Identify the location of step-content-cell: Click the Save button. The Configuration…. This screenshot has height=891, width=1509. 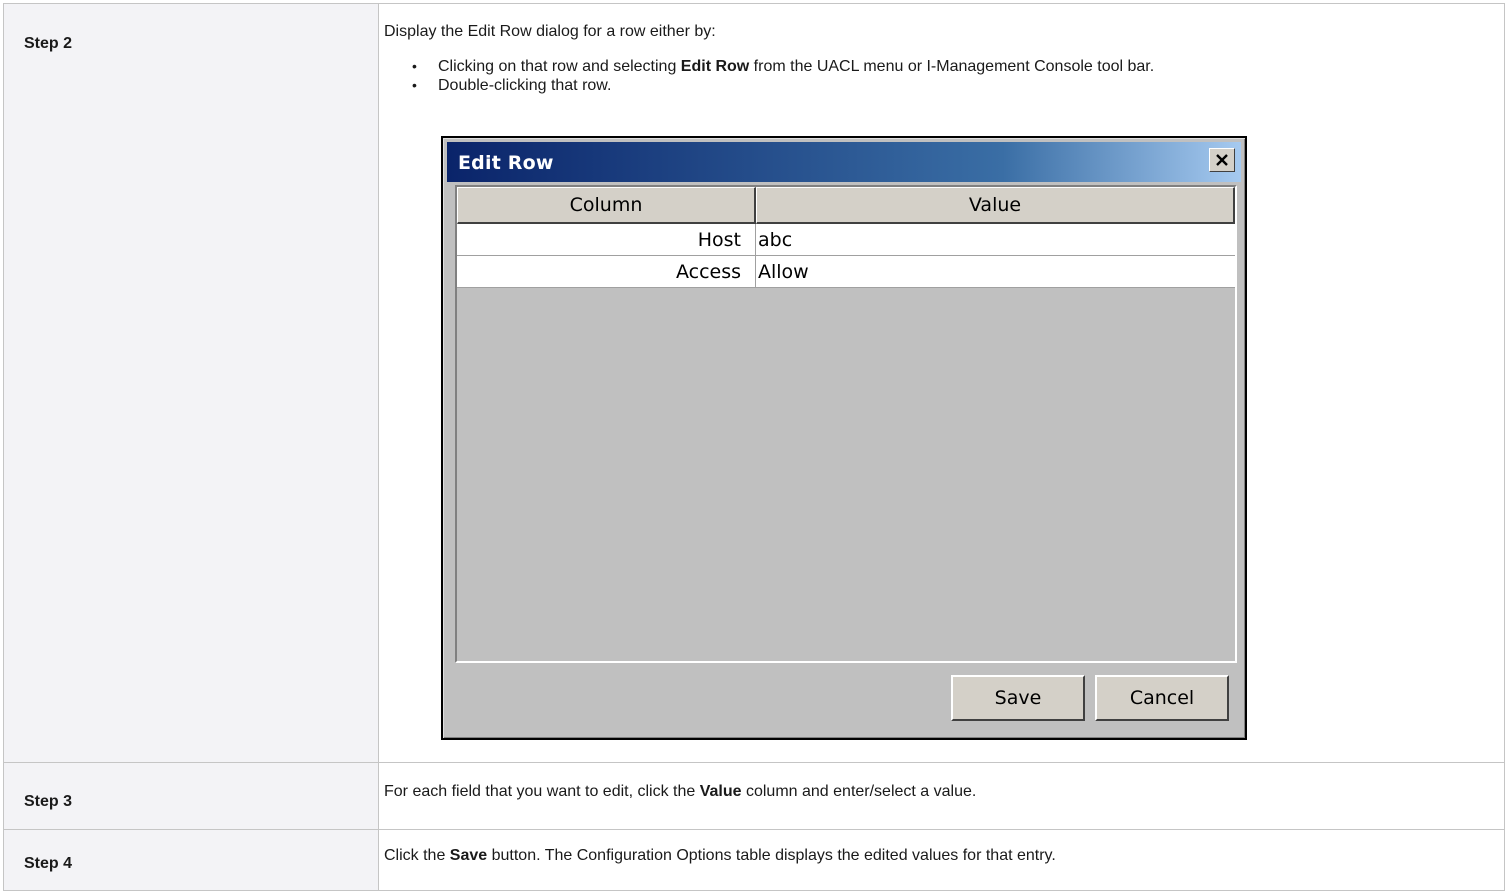
(941, 860).